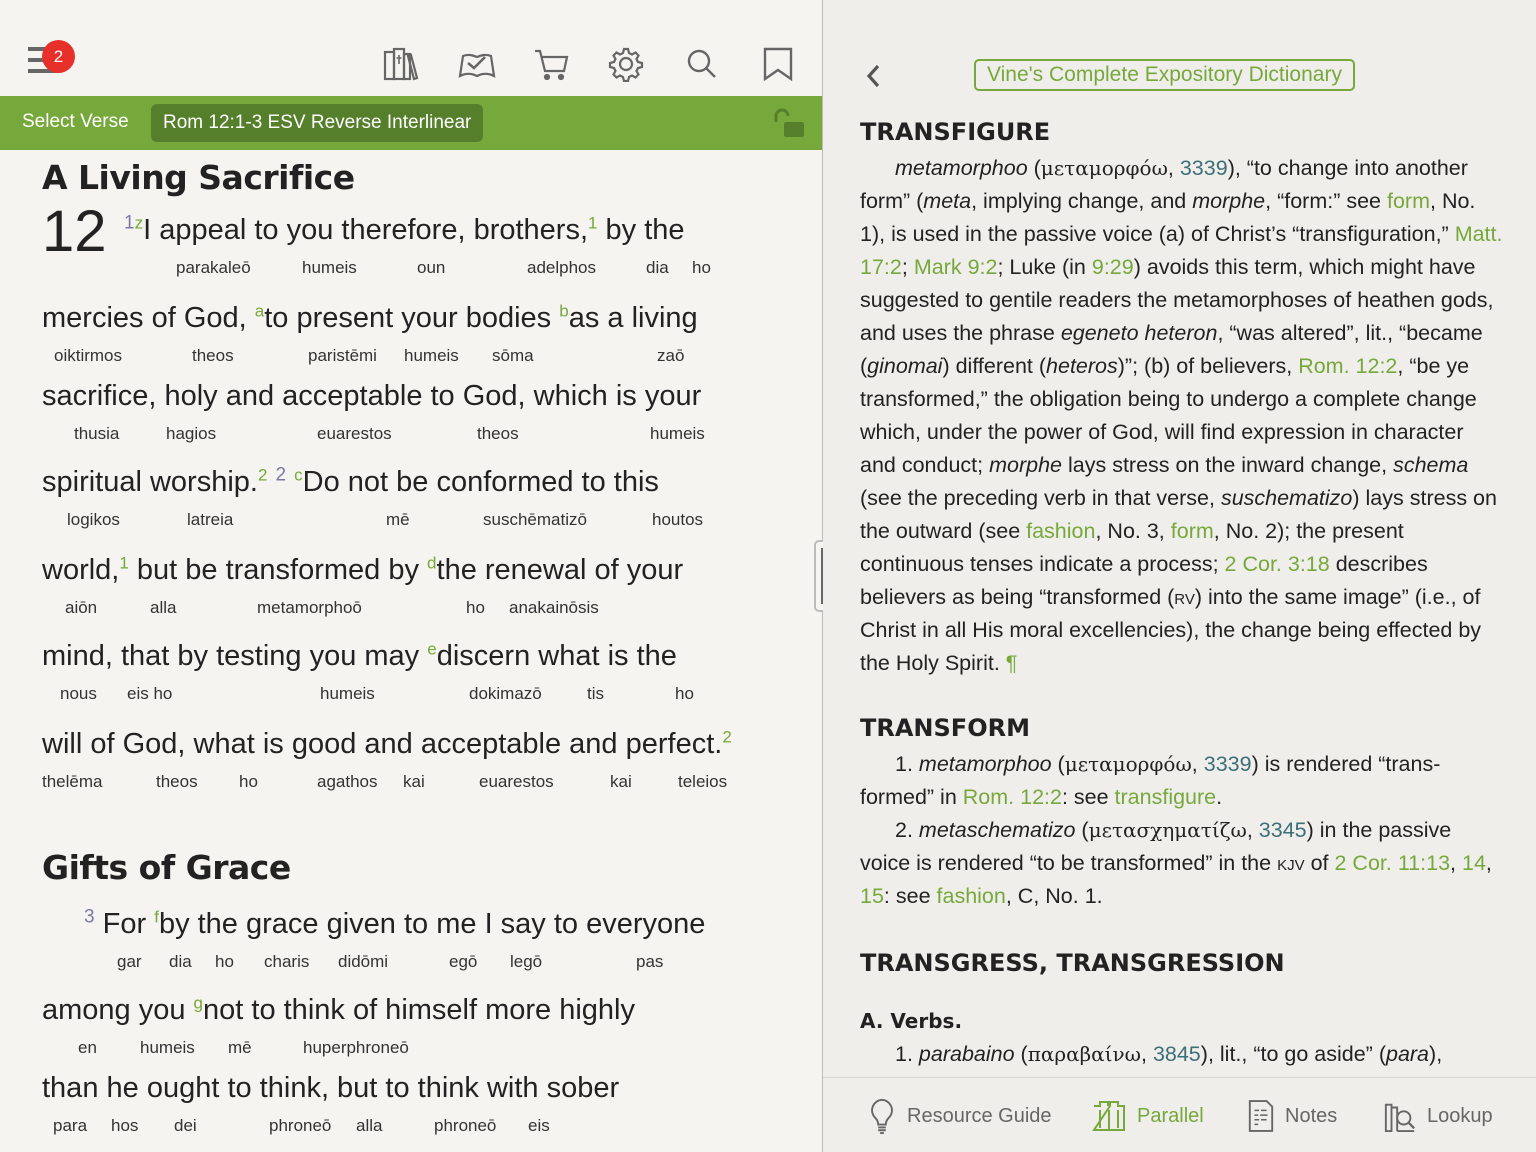  What do you see at coordinates (317, 123) in the screenshot?
I see `reference-selector: Rom 12:1-3 ESV Reverse Interlinear` at bounding box center [317, 123].